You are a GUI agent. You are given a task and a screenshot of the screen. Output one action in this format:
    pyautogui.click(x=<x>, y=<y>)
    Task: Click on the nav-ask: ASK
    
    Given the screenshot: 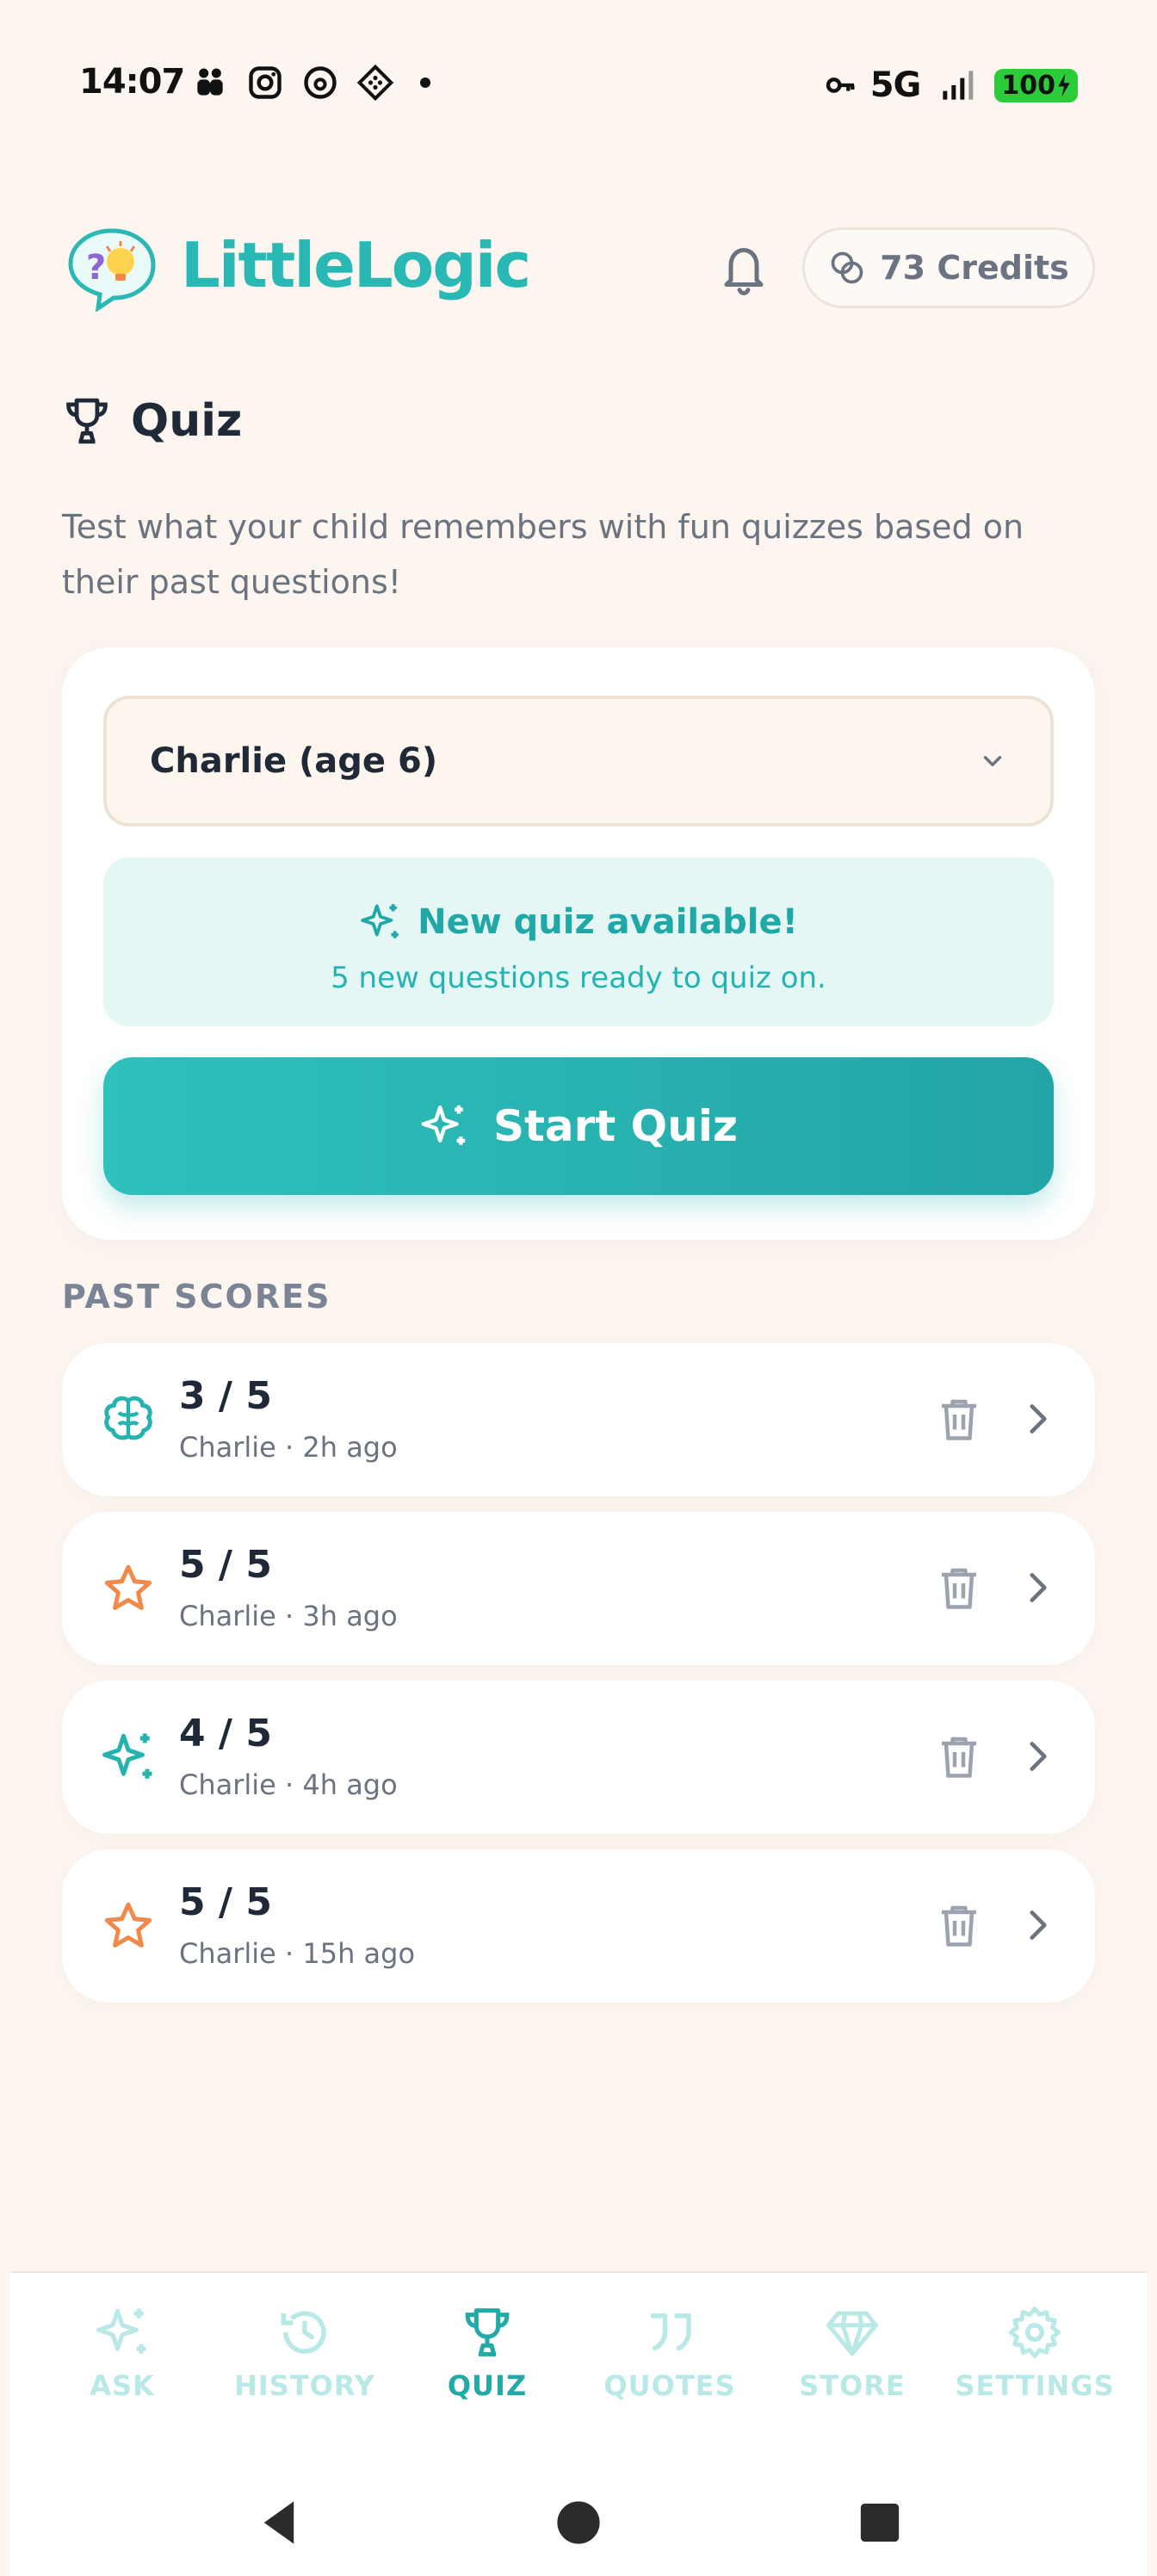 What is the action you would take?
    pyautogui.click(x=122, y=2353)
    